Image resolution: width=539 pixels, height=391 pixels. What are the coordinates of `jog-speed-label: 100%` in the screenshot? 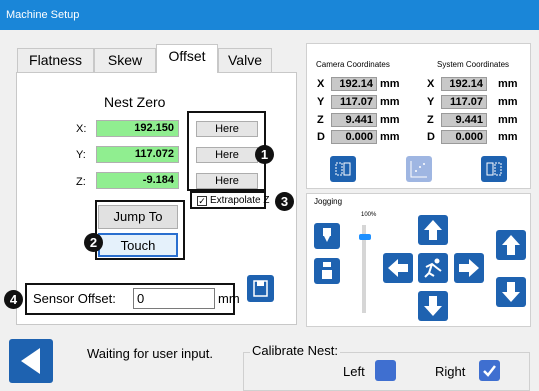 It's located at (369, 215).